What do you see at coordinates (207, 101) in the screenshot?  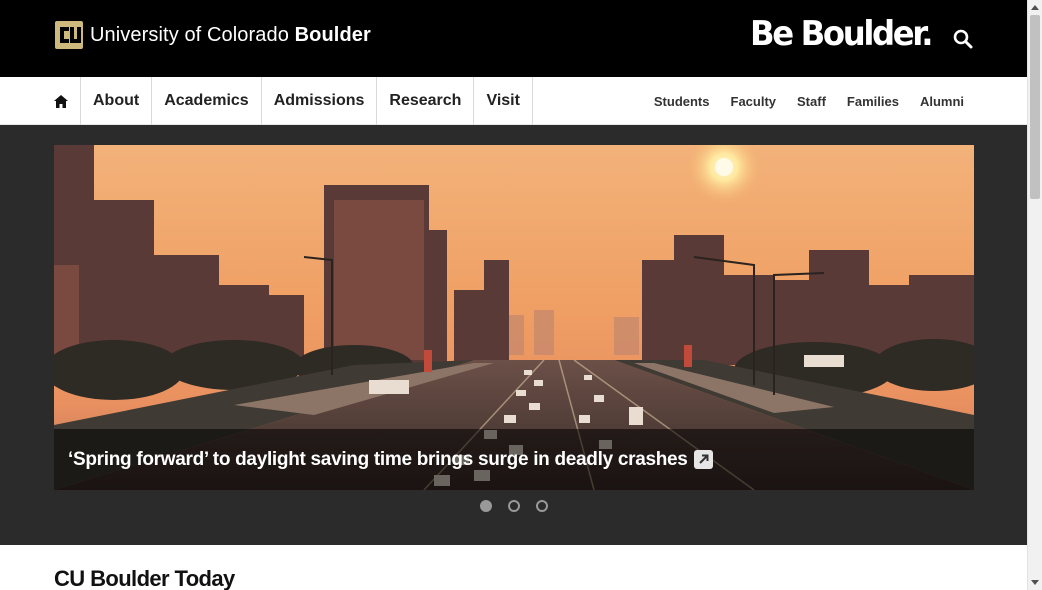 I see `nav-item-academics: Academics` at bounding box center [207, 101].